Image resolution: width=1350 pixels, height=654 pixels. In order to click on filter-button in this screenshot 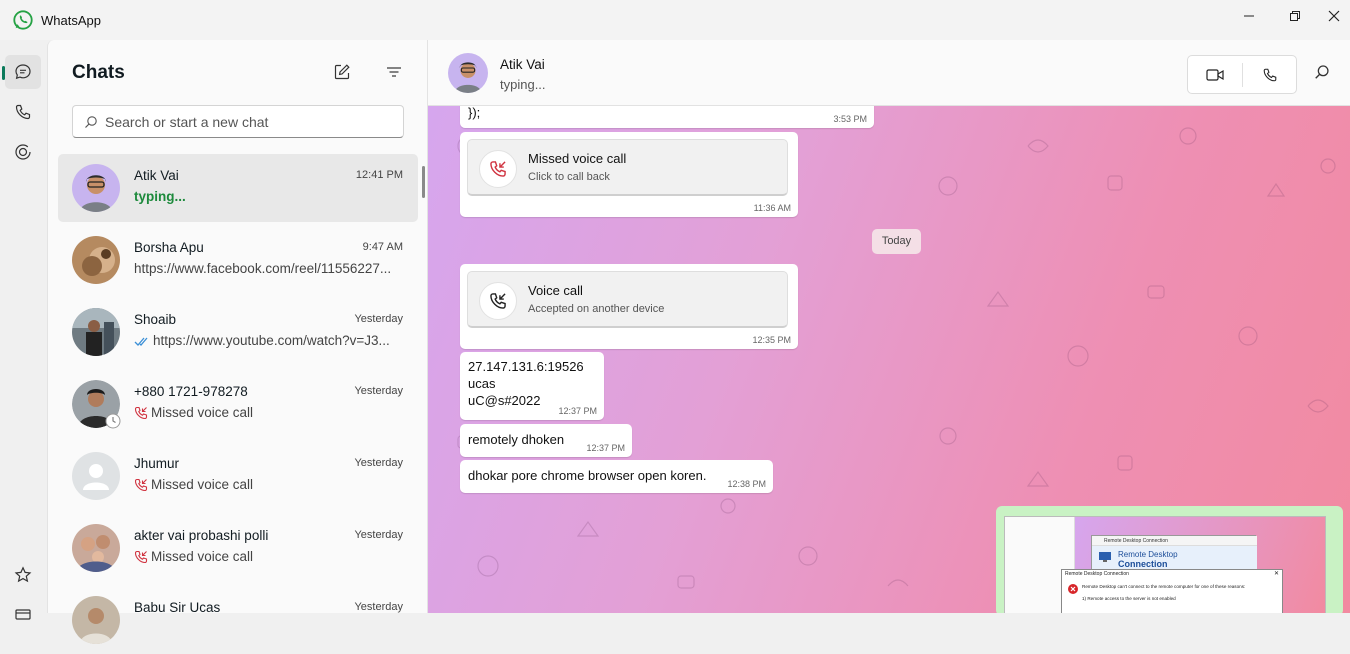, I will do `click(394, 72)`.